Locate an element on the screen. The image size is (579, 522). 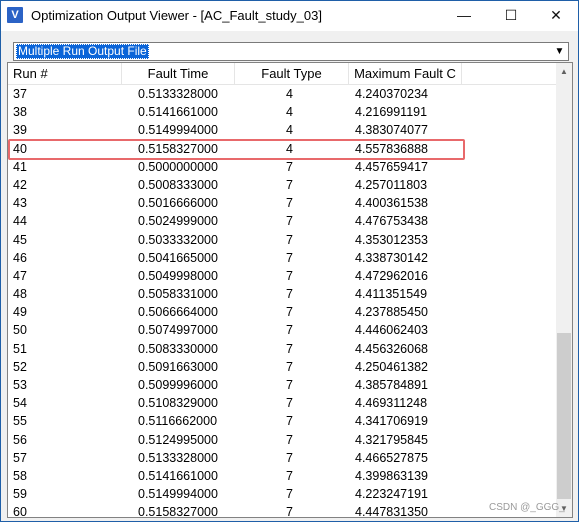
table-row: 59 0.5149994000 7 4.223247191 is located at coordinates (282, 494).